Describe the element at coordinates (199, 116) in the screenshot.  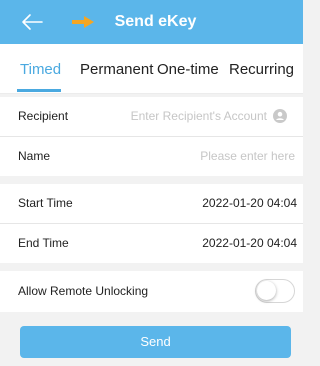
I see `recipient-input: Enter Recipient's Account` at that location.